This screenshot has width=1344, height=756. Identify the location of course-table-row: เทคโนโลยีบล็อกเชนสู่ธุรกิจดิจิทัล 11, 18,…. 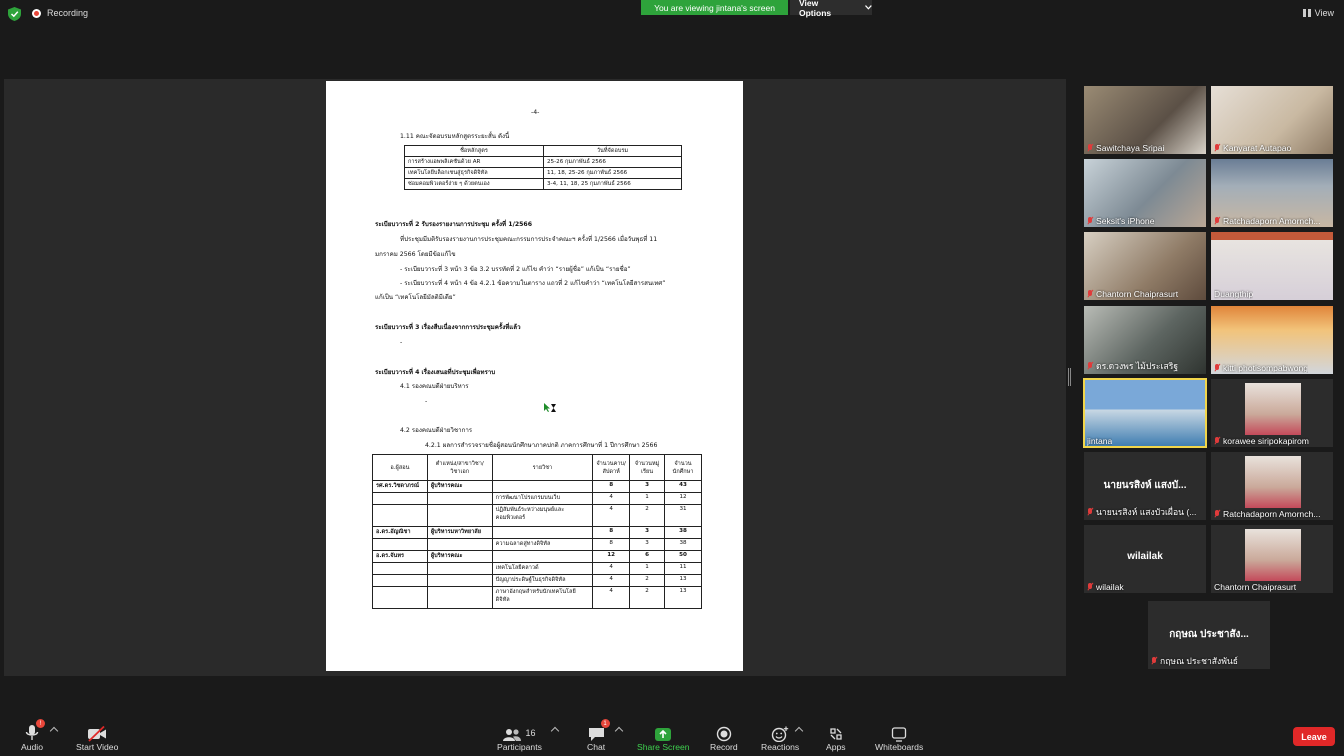
(543, 173).